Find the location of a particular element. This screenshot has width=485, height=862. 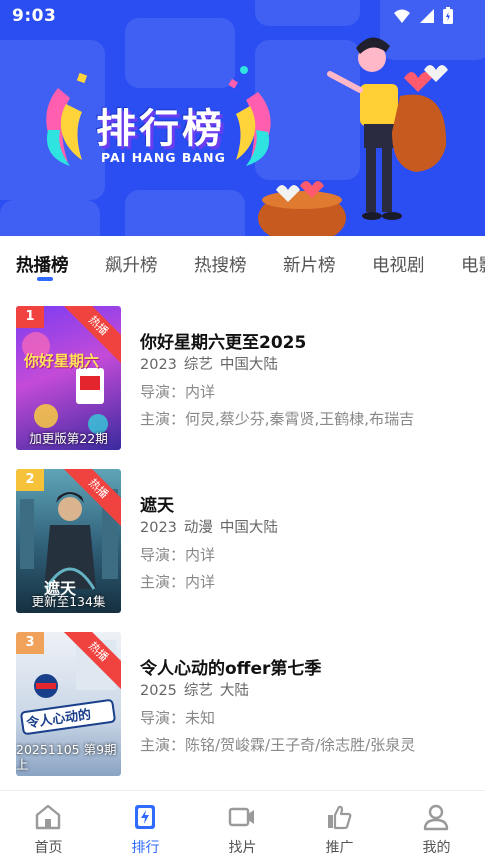

bottom-nav: 首页 排行 找片 推广 我的 is located at coordinates (242, 826).